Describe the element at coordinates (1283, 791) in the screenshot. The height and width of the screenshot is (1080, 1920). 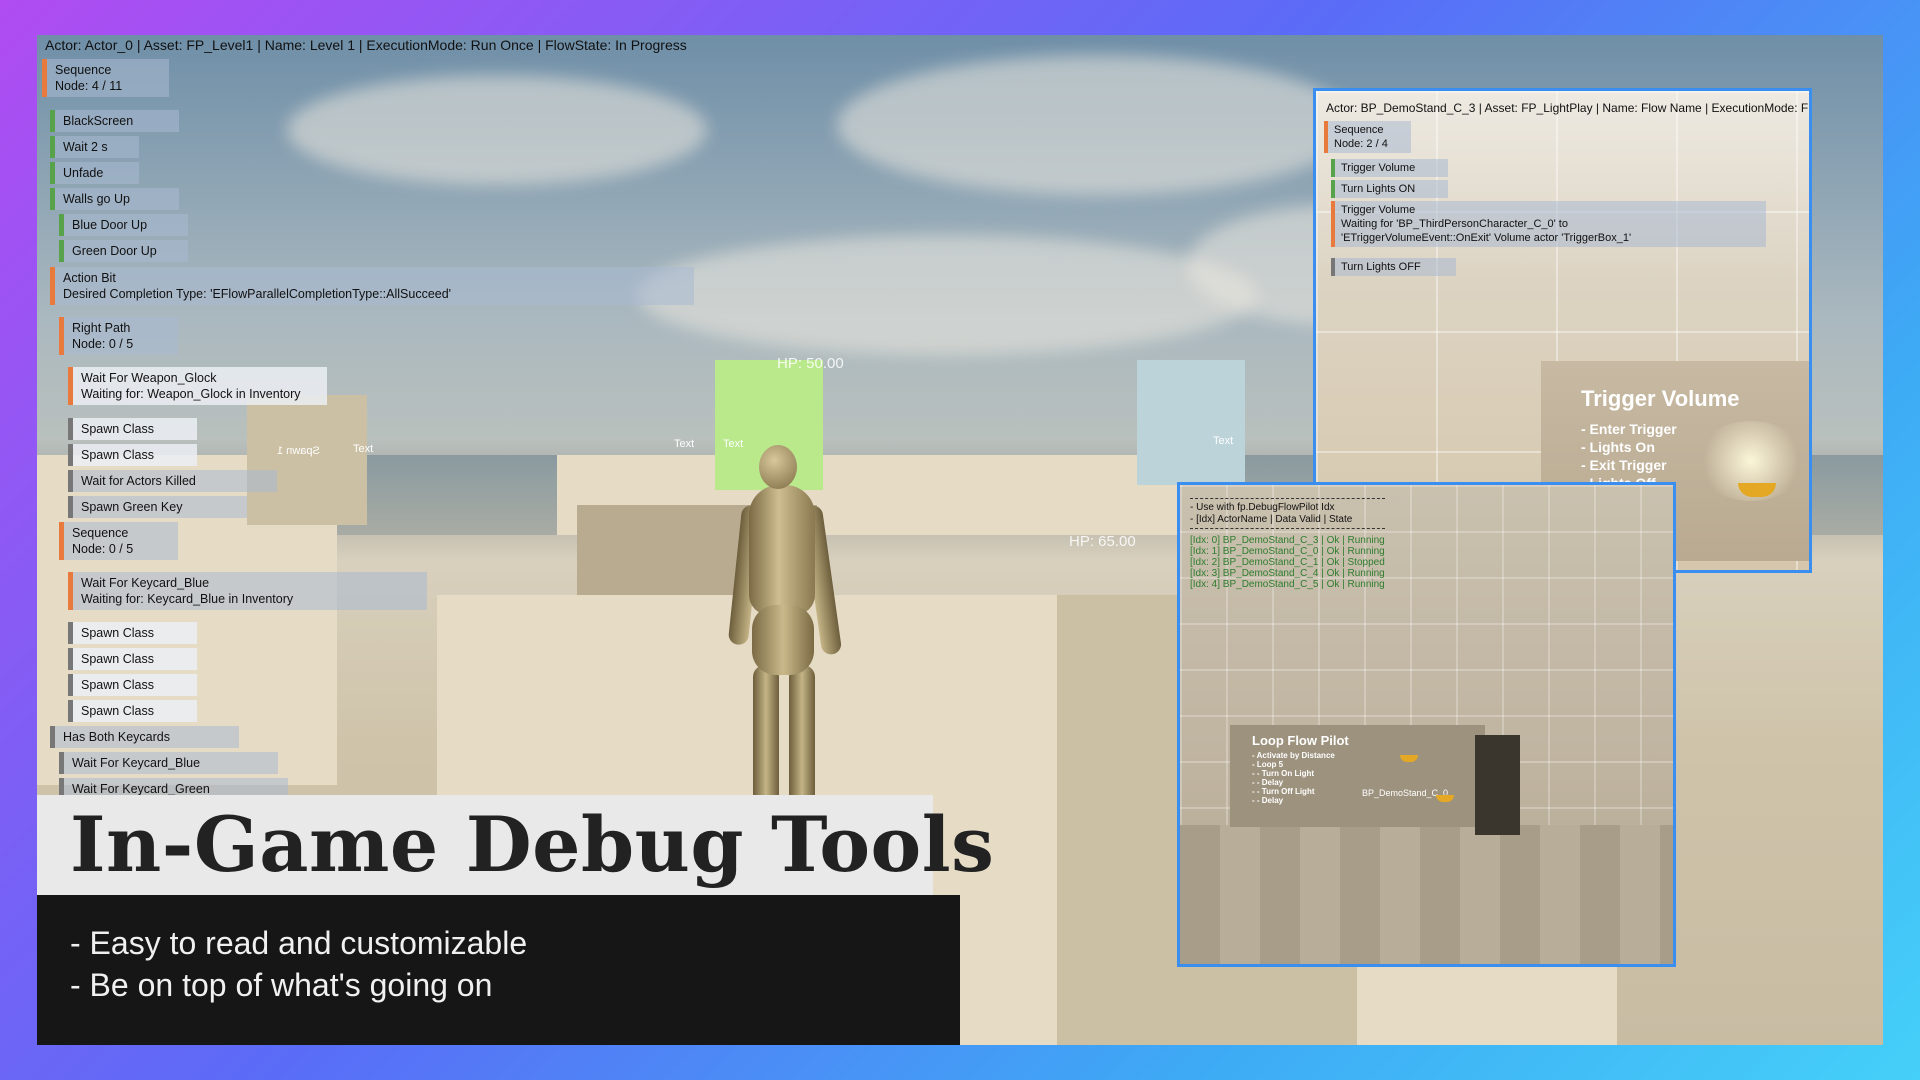
I see `loop-sign-item: - - Turn Off Light` at that location.